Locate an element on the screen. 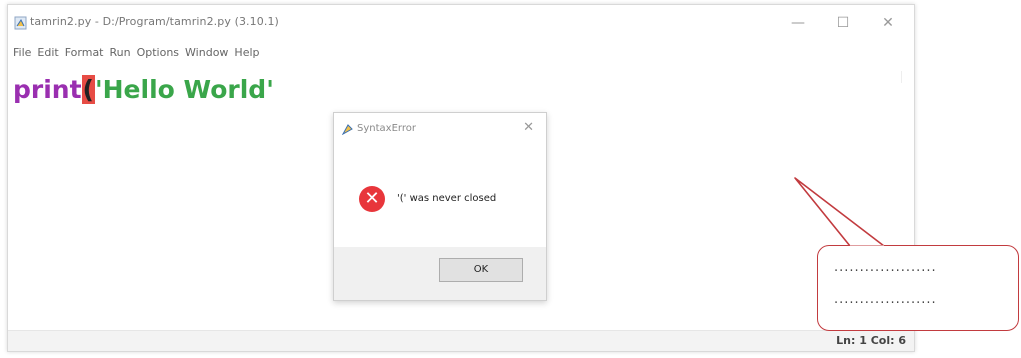 Image resolution: width=1021 pixels, height=358 pixels. python-feather-icon is located at coordinates (347, 129).